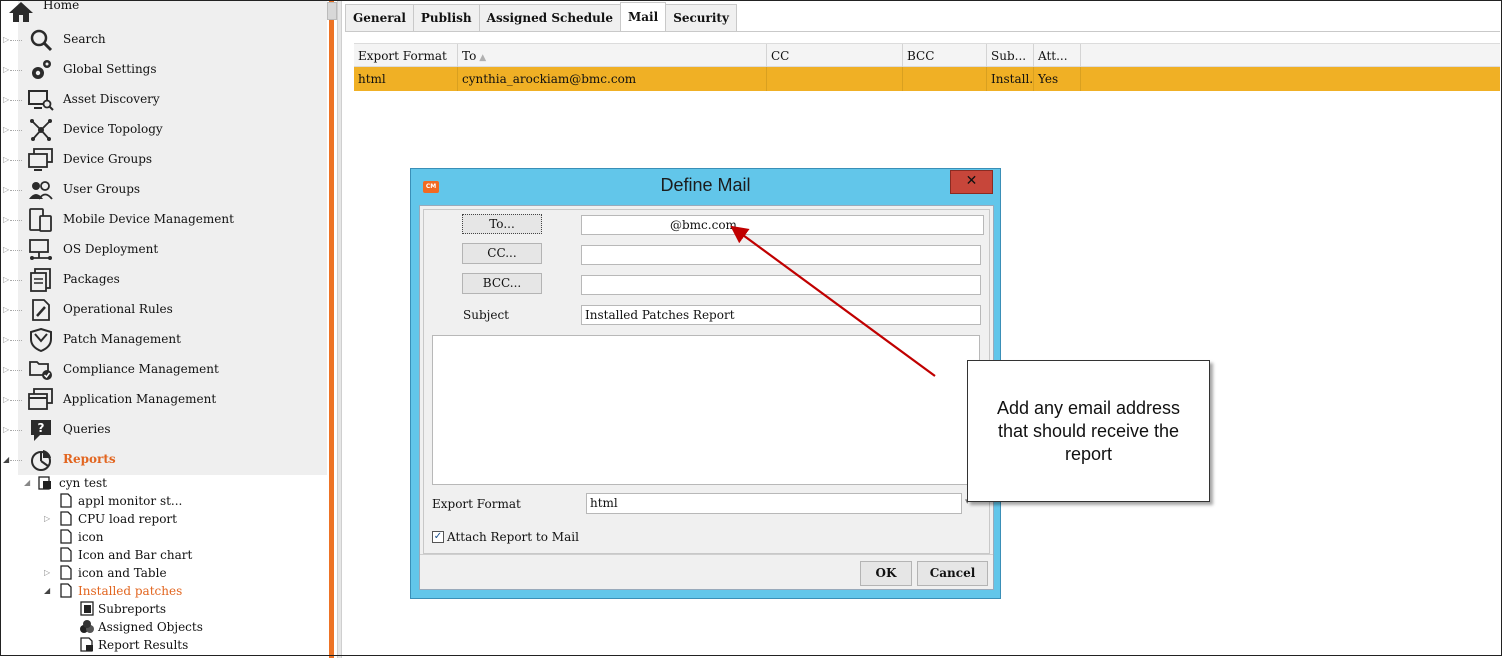 This screenshot has height=658, width=1504. I want to click on tab-mail: Mail, so click(643, 16).